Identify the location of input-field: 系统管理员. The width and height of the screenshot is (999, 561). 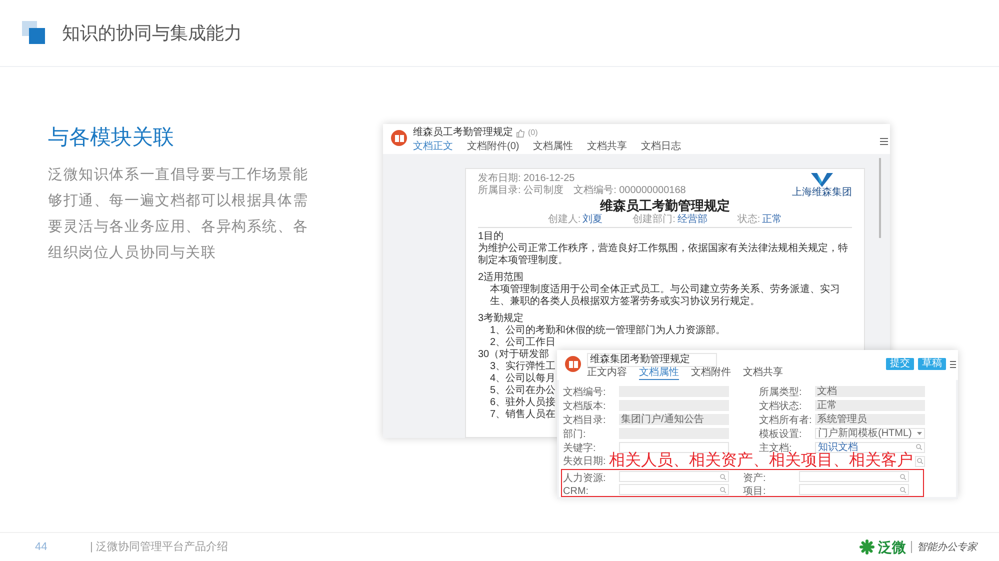
(870, 419).